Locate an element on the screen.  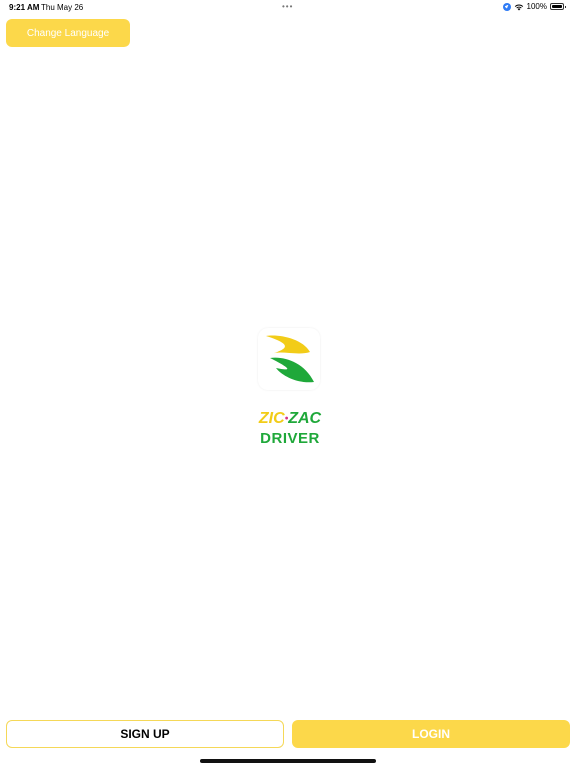
app-logo-tile is located at coordinates (289, 359).